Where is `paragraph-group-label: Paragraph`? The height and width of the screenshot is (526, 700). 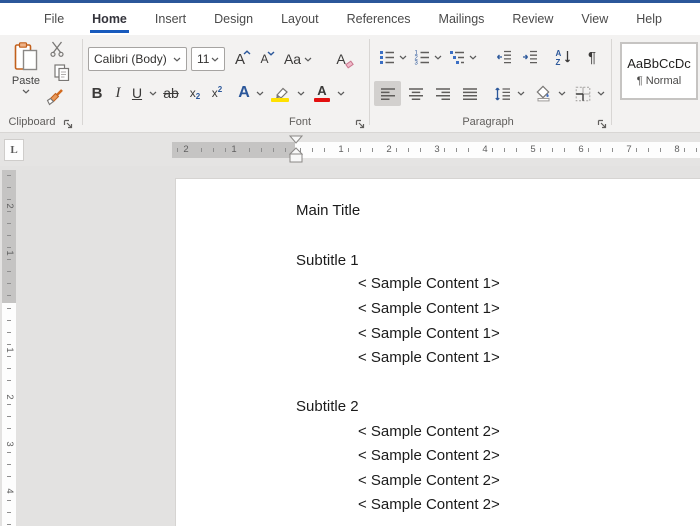
paragraph-group-label: Paragraph is located at coordinates (488, 122).